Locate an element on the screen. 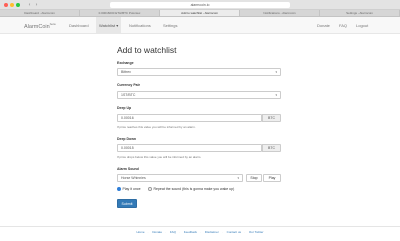 The width and height of the screenshot is (400, 241). deep-up-label: Deep Up is located at coordinates (124, 108).